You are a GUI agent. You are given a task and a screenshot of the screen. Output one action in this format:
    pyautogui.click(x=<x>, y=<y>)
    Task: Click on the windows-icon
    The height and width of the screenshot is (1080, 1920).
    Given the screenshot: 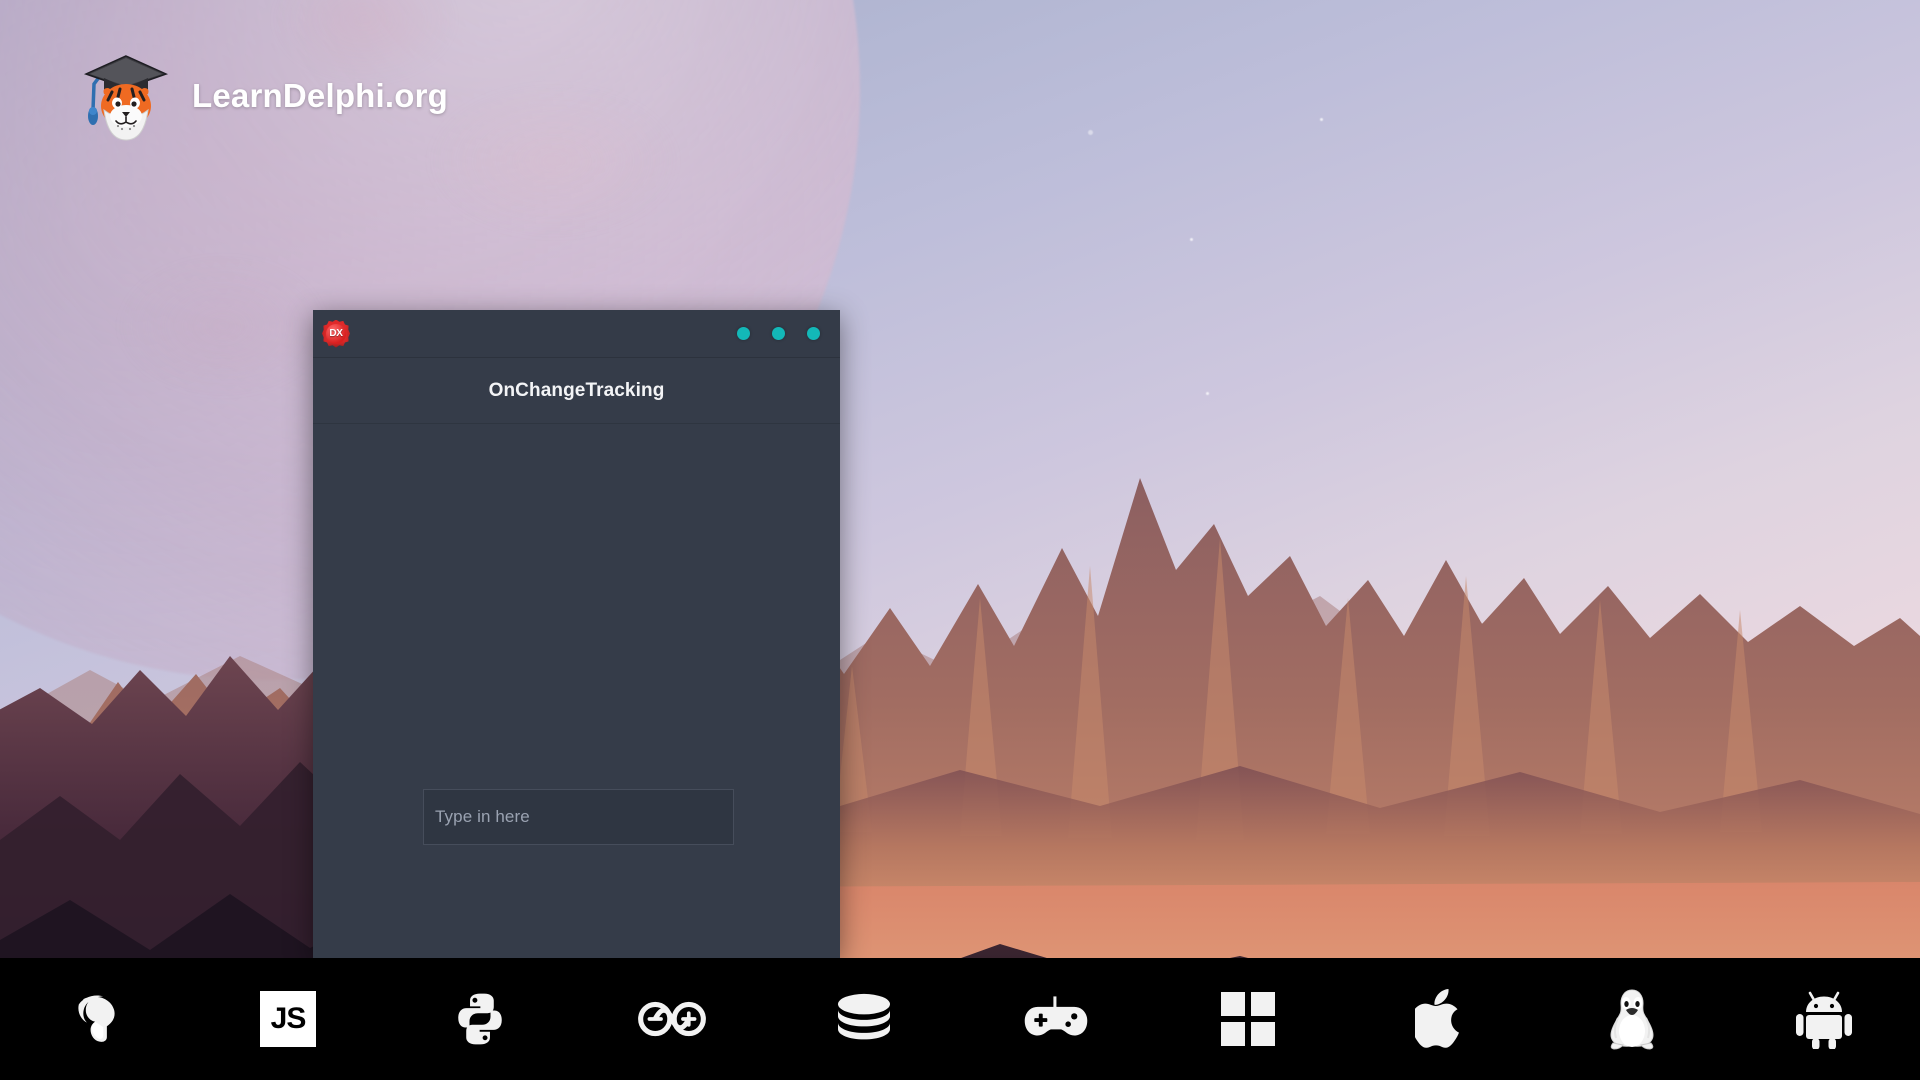 What is the action you would take?
    pyautogui.click(x=1248, y=1019)
    